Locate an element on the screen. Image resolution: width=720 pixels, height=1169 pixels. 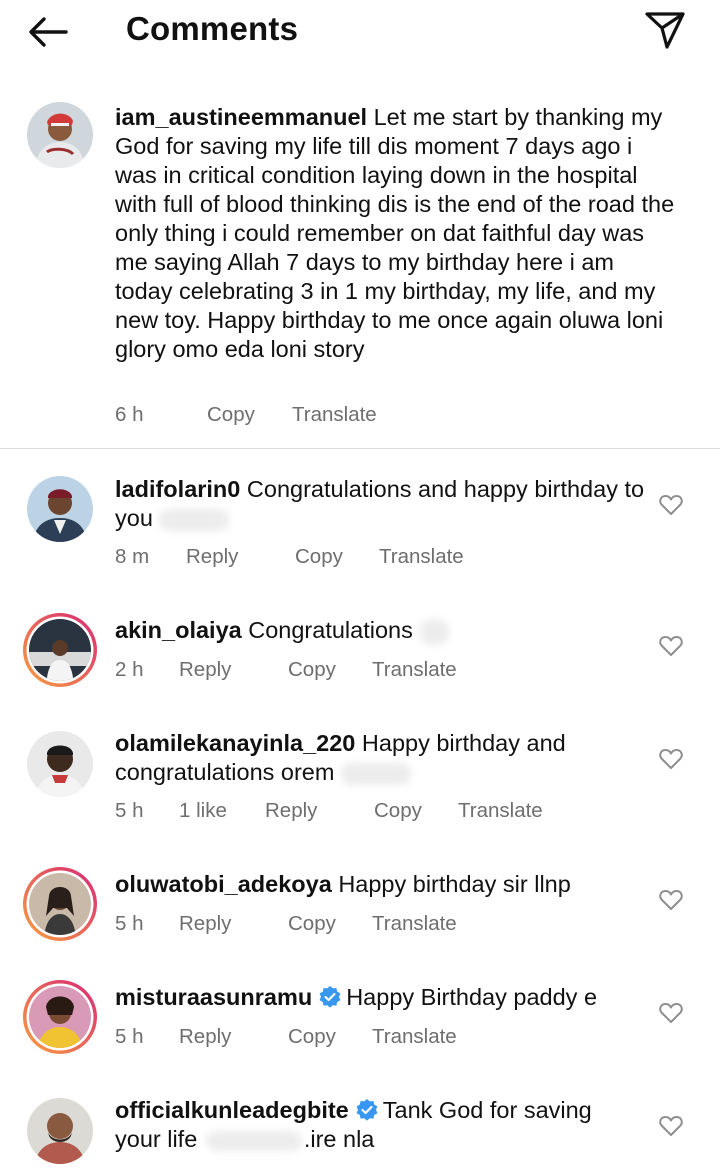
comment-text: Congratulations is located at coordinates (330, 630).